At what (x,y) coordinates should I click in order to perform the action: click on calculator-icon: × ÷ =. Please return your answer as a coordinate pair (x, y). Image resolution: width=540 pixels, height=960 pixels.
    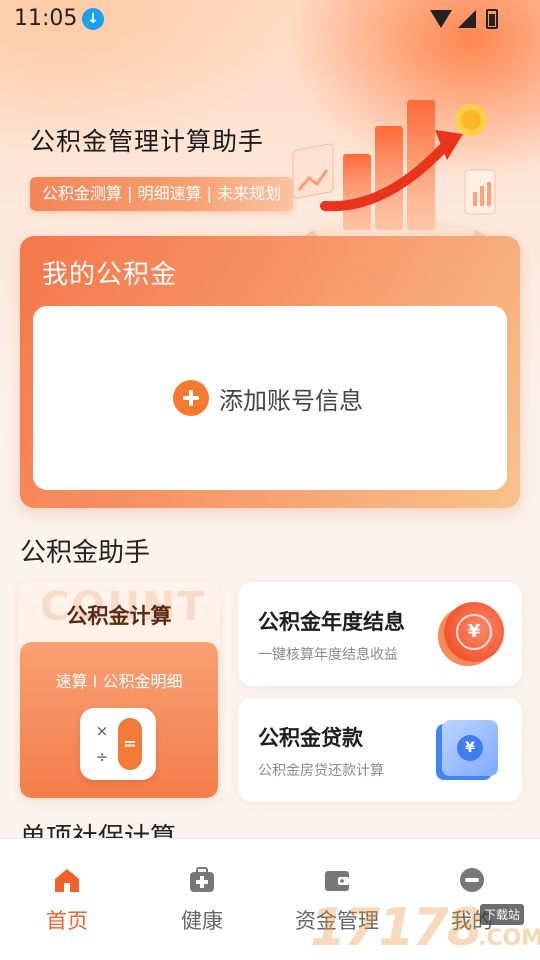
    Looking at the image, I should click on (118, 744).